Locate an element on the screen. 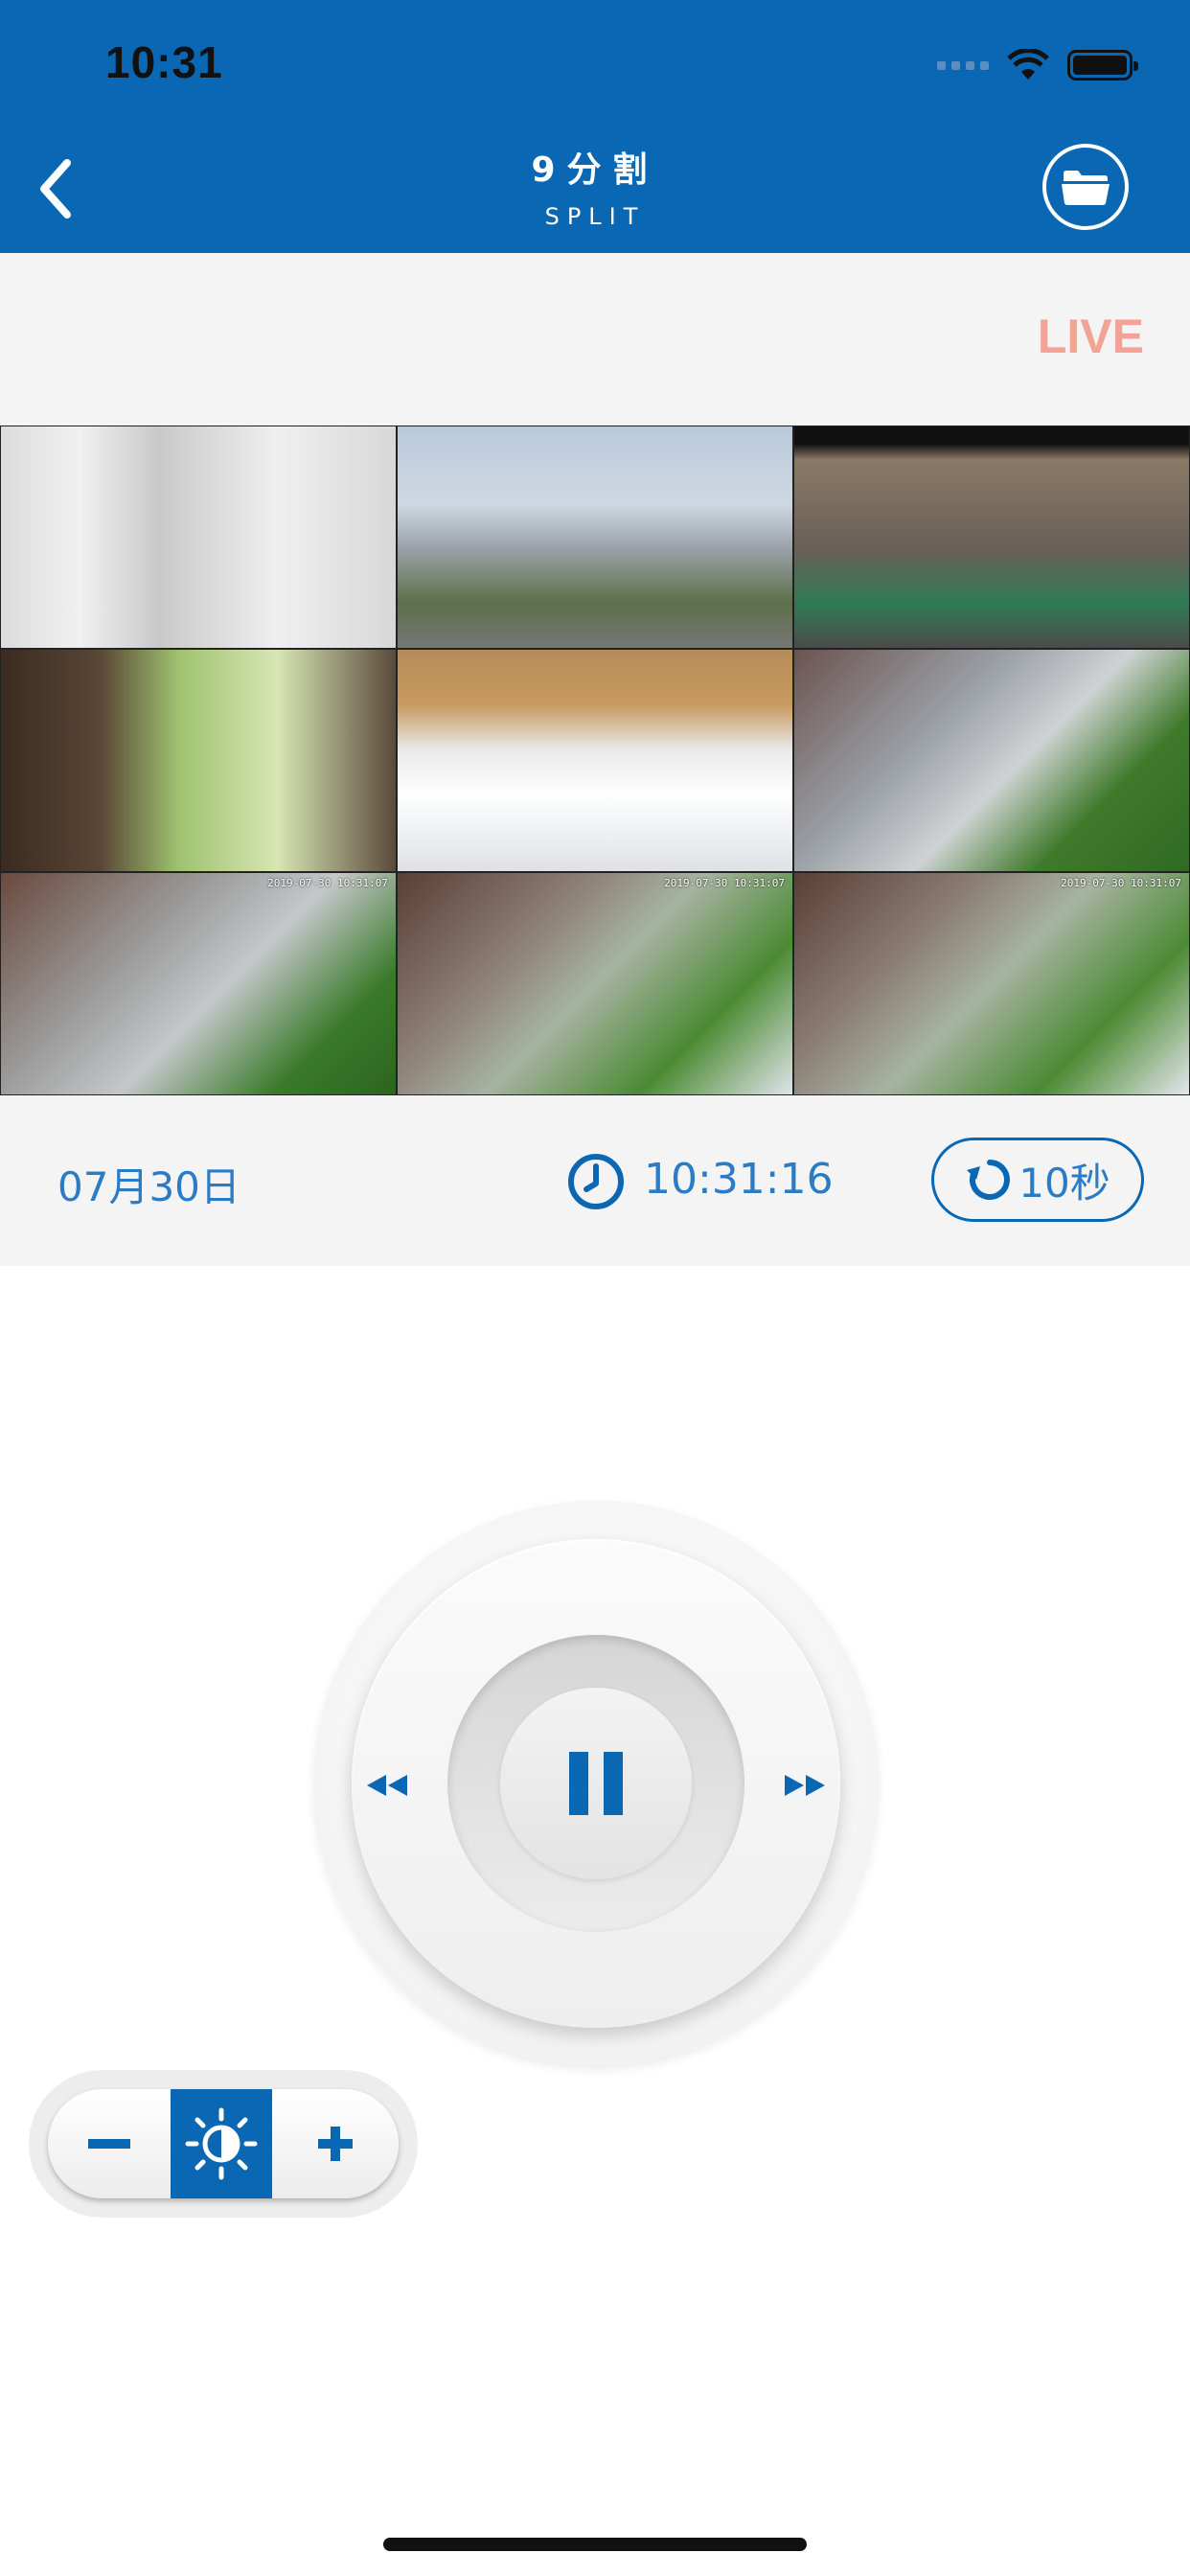  refresh-icon is located at coordinates (989, 1180).